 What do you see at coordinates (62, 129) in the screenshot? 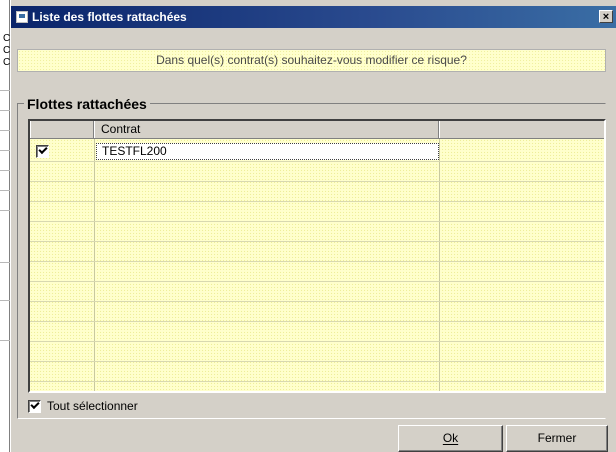
I see `column-header-check` at bounding box center [62, 129].